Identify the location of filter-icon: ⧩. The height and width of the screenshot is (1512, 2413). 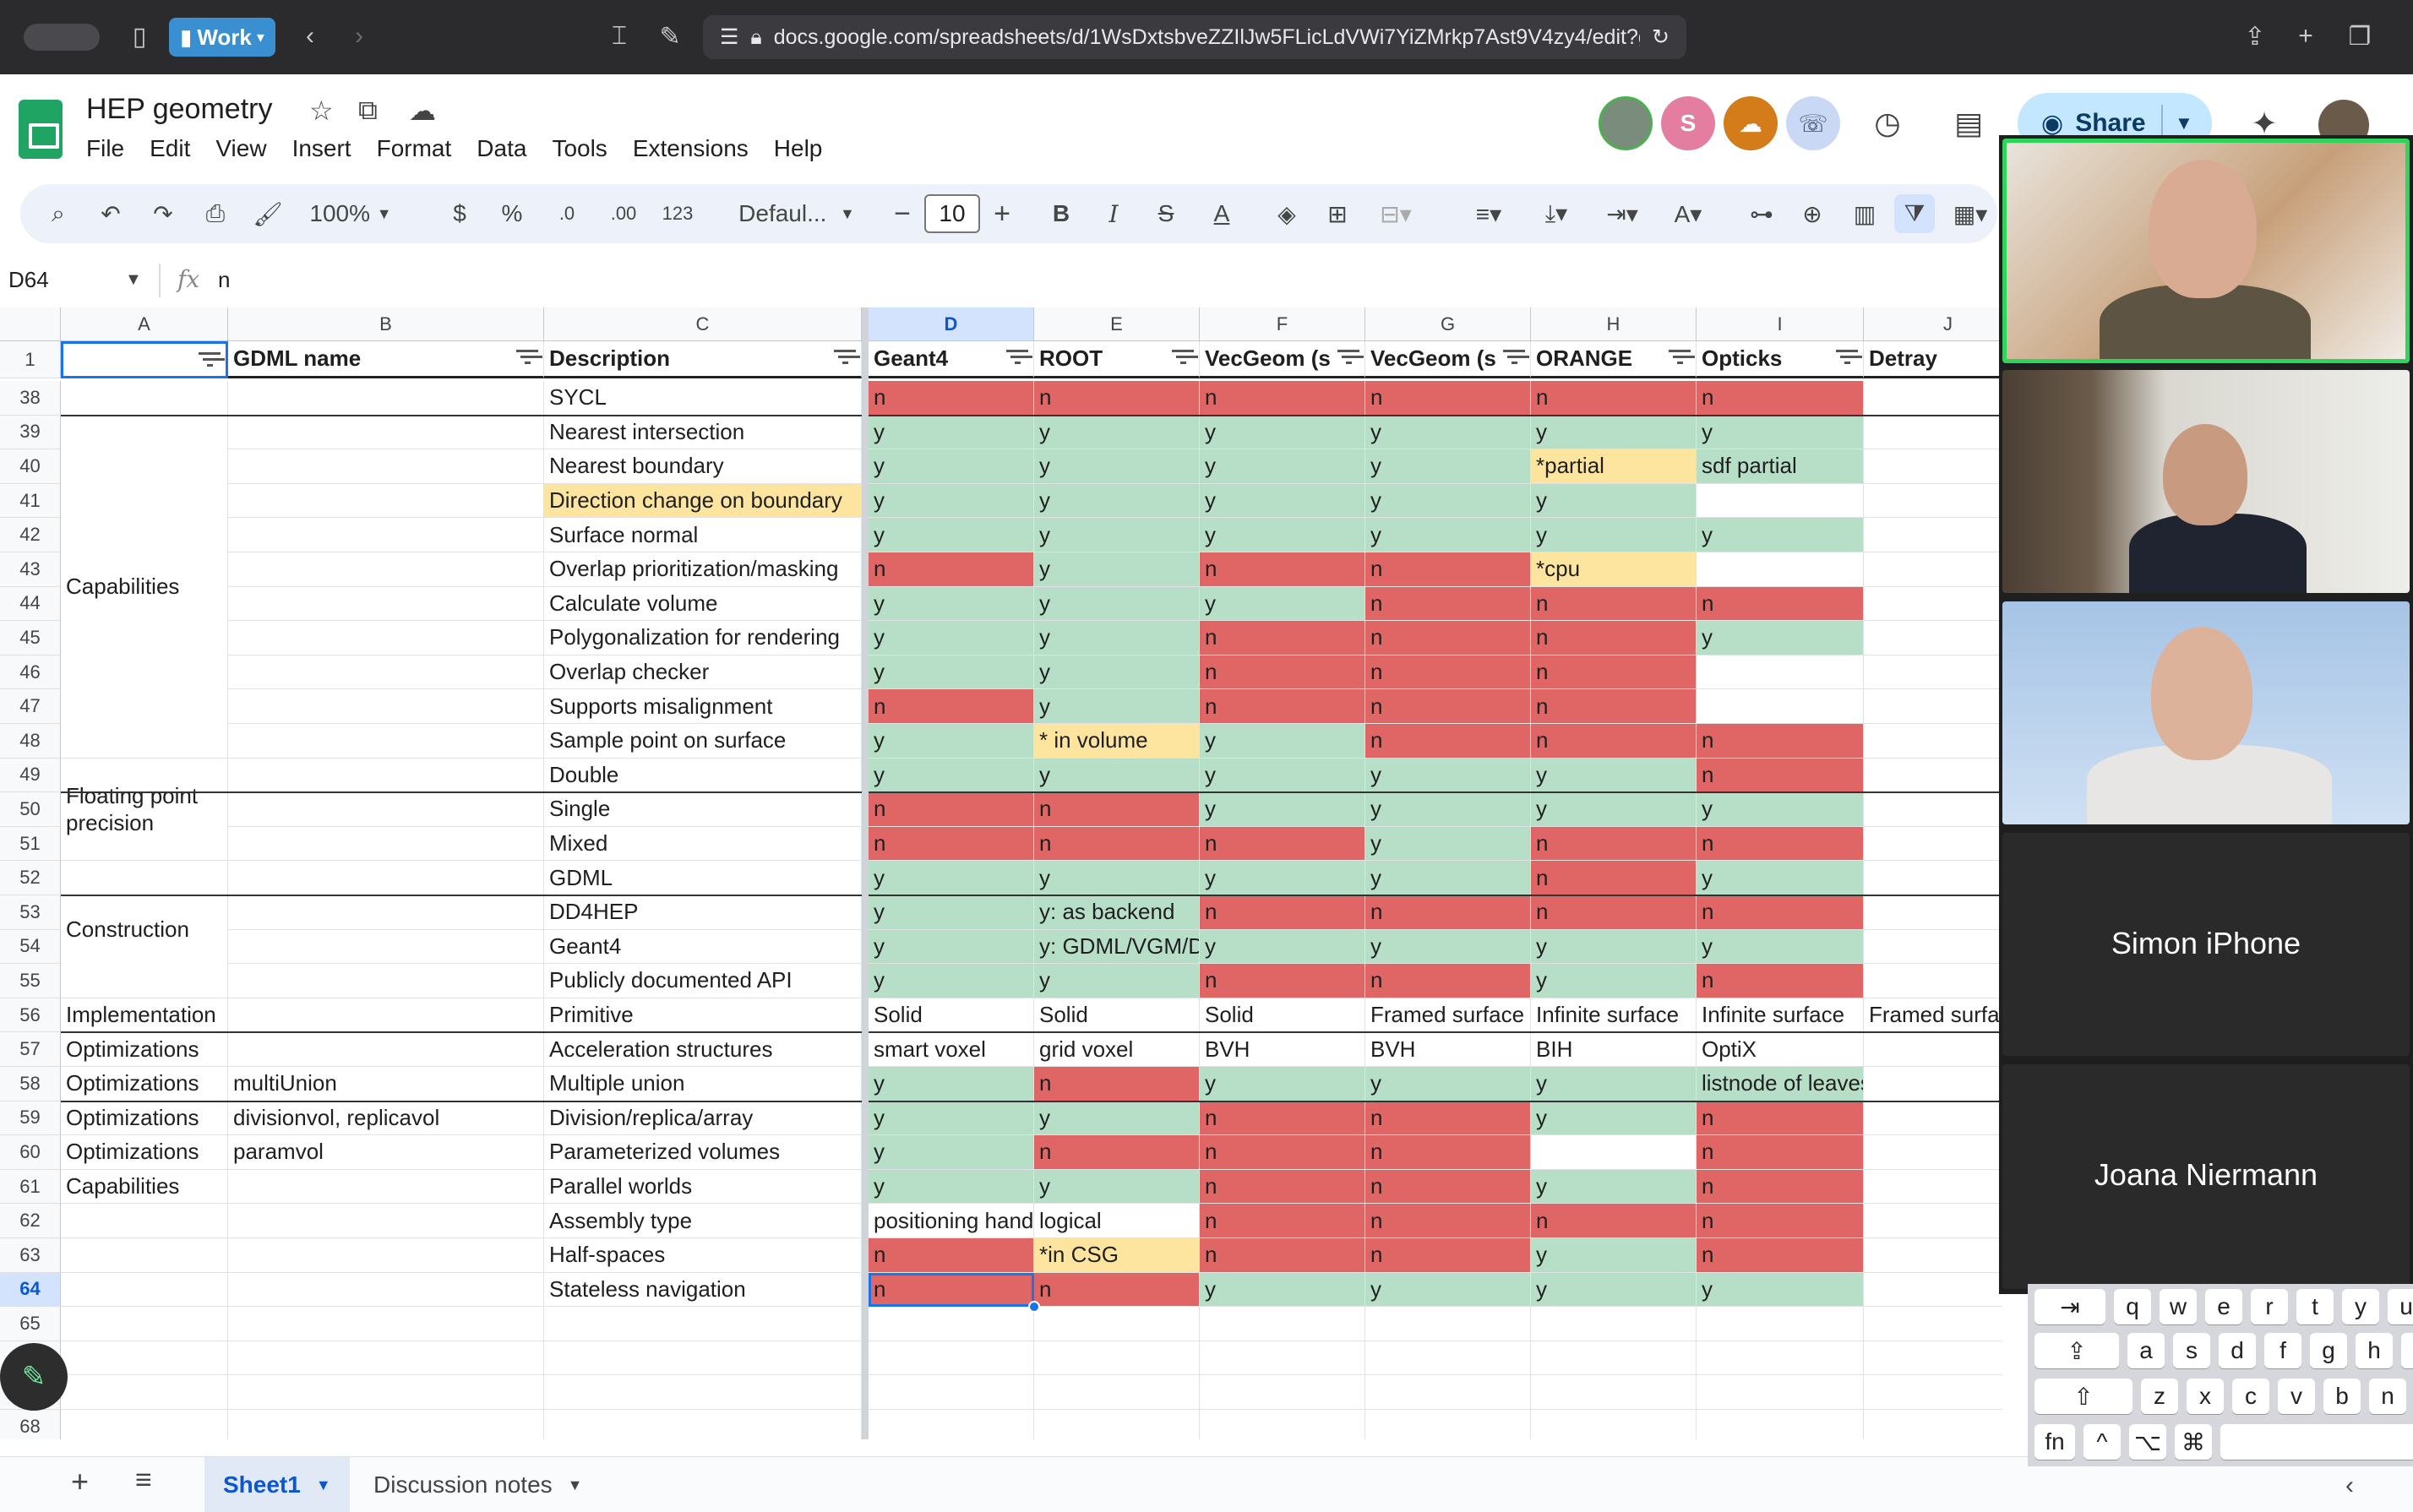
(1915, 214).